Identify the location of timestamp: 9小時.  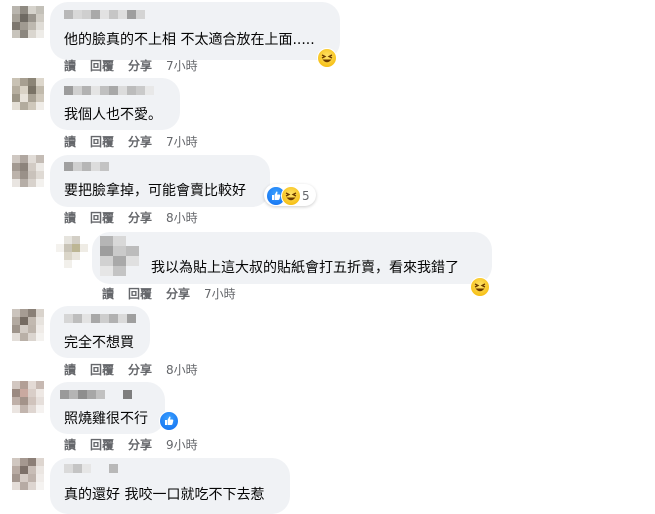
(182, 445).